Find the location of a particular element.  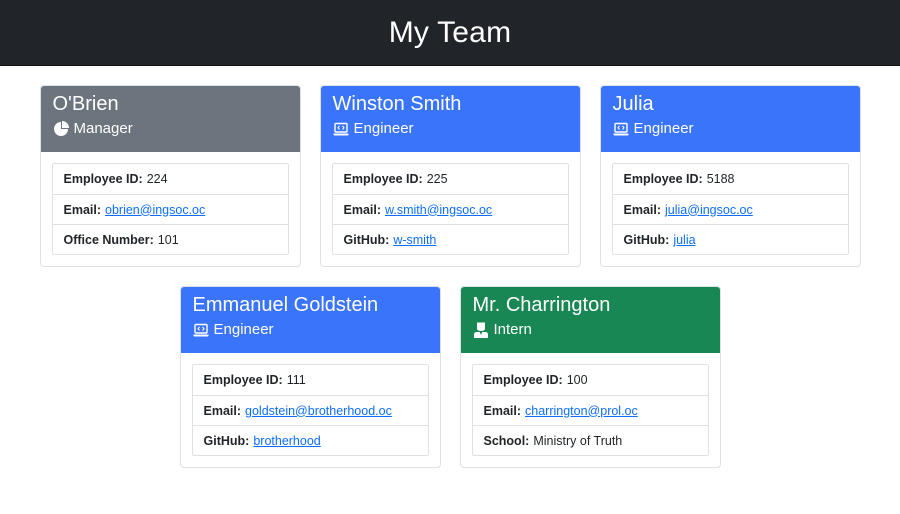

office-number-value: 101 is located at coordinates (168, 239).